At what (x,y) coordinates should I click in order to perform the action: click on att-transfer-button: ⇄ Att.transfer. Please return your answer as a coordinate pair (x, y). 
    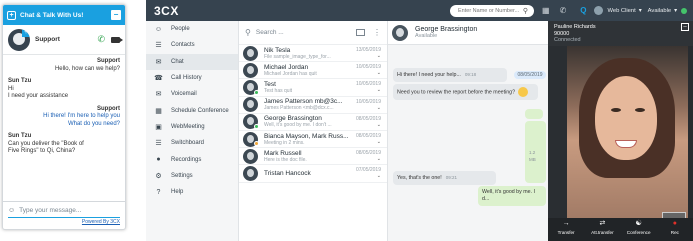
    Looking at the image, I should click on (602, 229).